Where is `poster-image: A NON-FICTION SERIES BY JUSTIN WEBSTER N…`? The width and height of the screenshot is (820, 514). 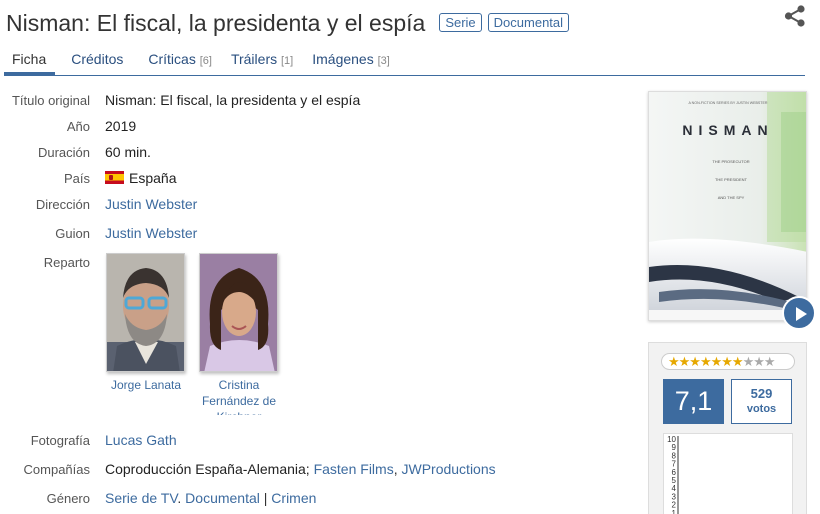
poster-image: A NON-FICTION SERIES BY JUSTIN WEBSTER N… is located at coordinates (727, 206).